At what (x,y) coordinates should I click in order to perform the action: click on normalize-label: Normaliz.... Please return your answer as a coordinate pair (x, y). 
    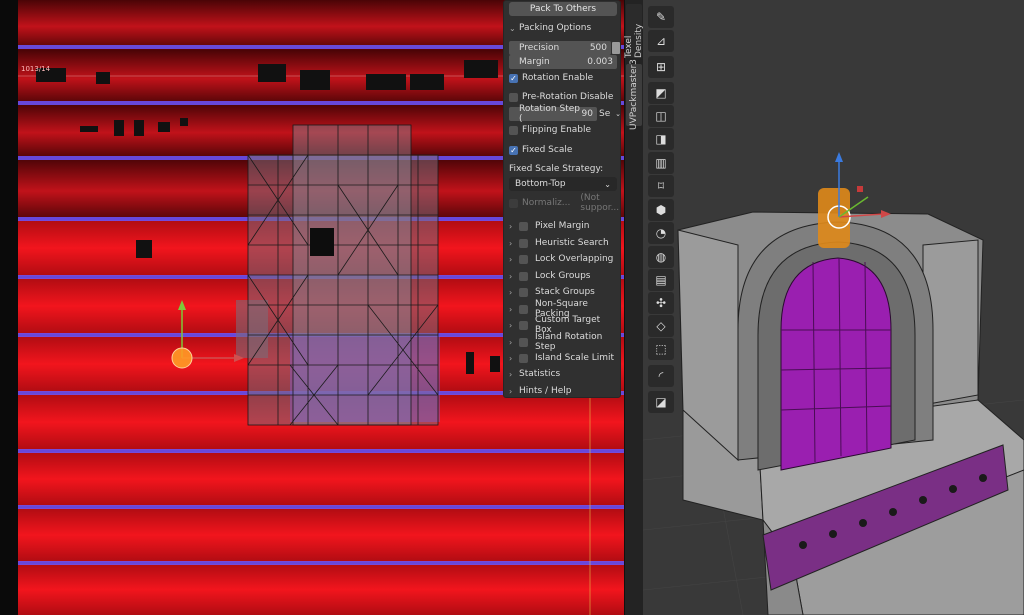
    Looking at the image, I should click on (546, 203).